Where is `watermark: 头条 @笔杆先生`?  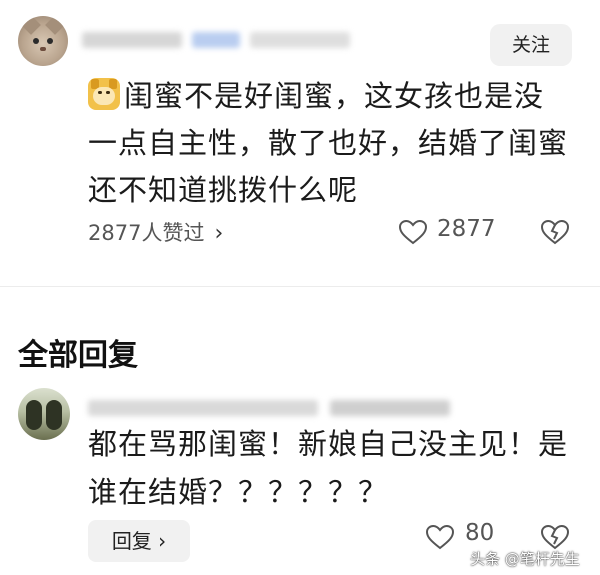 watermark: 头条 @笔杆先生 is located at coordinates (525, 559).